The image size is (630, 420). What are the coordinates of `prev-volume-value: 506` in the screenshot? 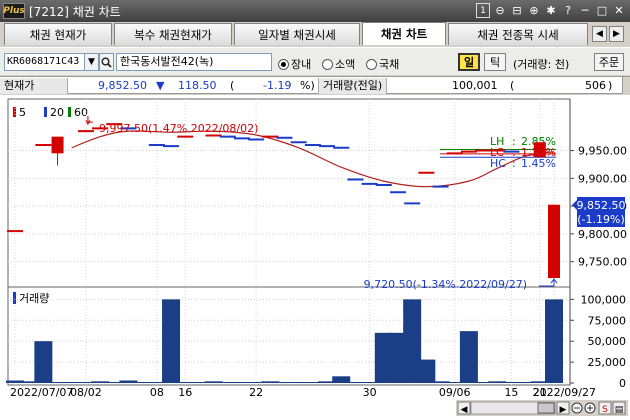 It's located at (595, 85).